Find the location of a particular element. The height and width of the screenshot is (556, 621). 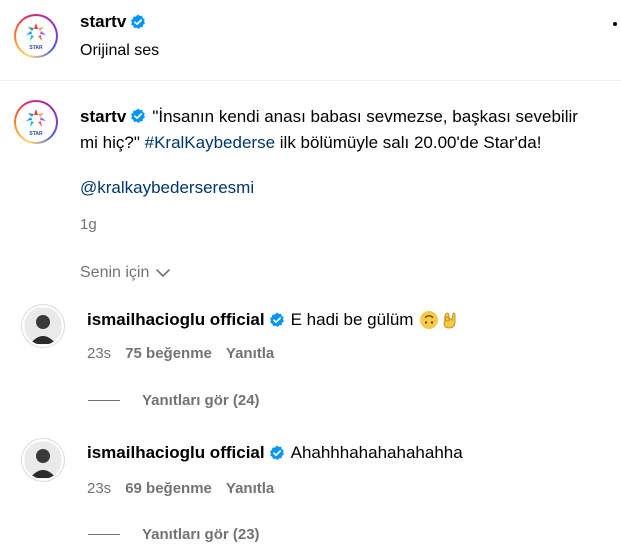

view-replies-button: Yanıtları gör (23) is located at coordinates (174, 534).